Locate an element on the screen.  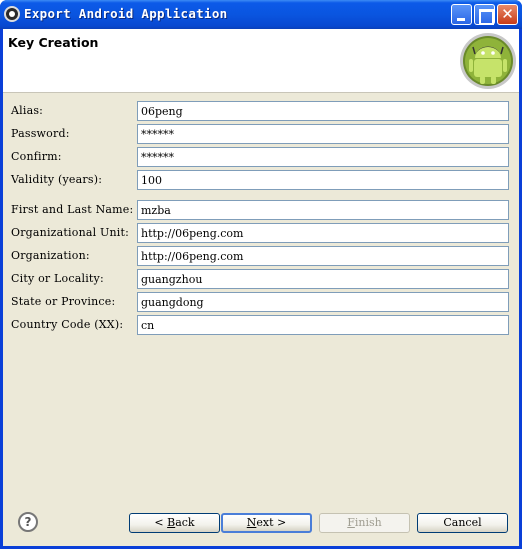
confirm-field is located at coordinates (323, 157).